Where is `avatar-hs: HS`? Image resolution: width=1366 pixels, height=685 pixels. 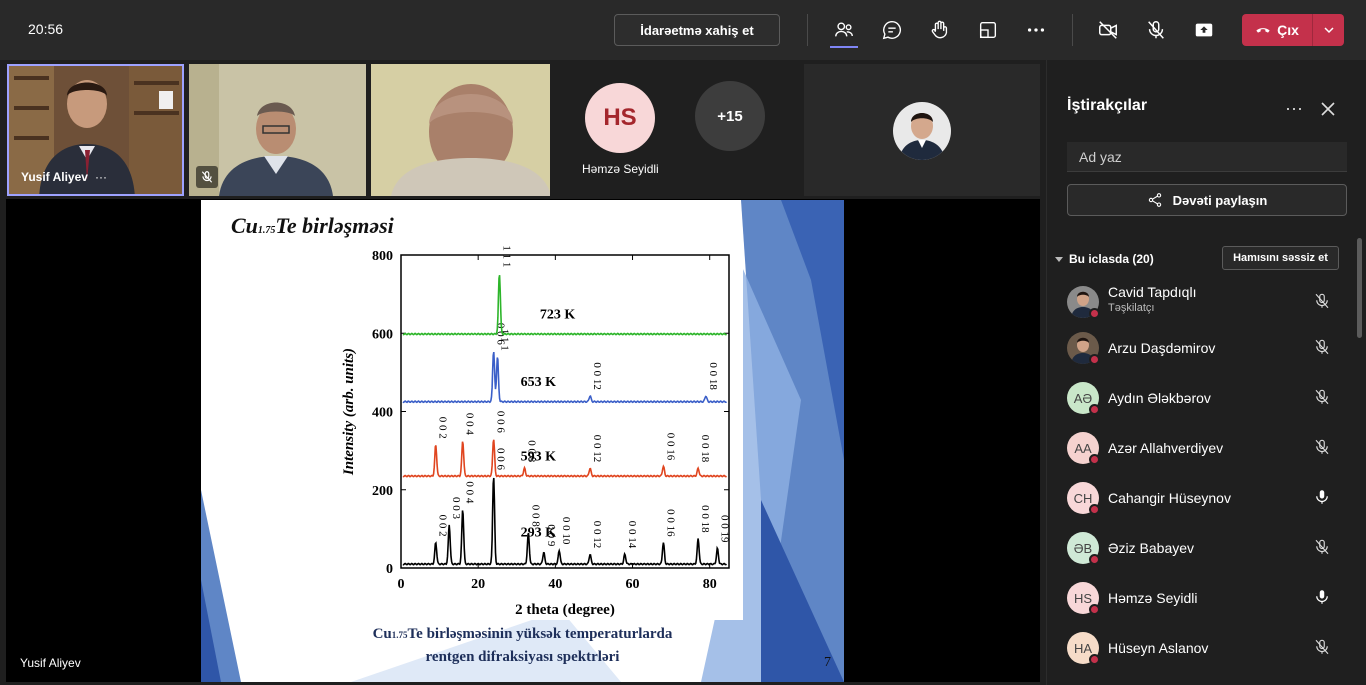
avatar-hs: HS is located at coordinates (620, 118).